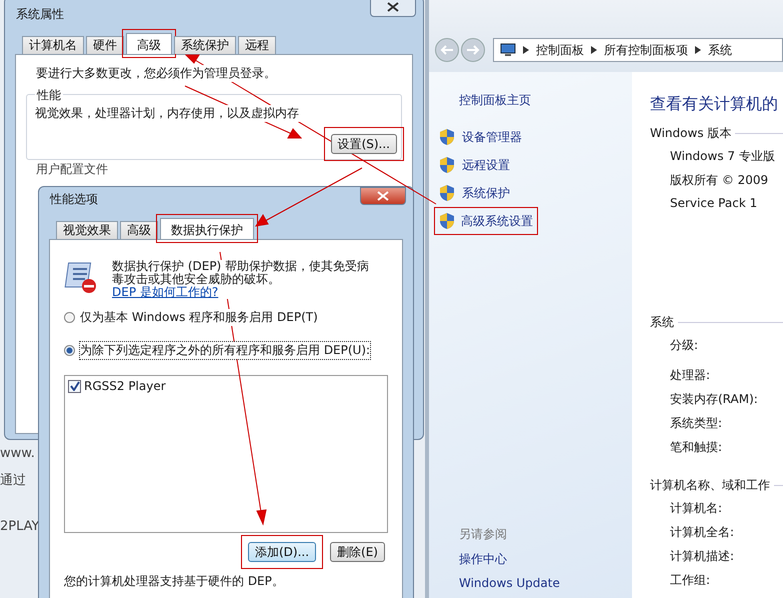  What do you see at coordinates (447, 50) in the screenshot?
I see `back-arrow-icon` at bounding box center [447, 50].